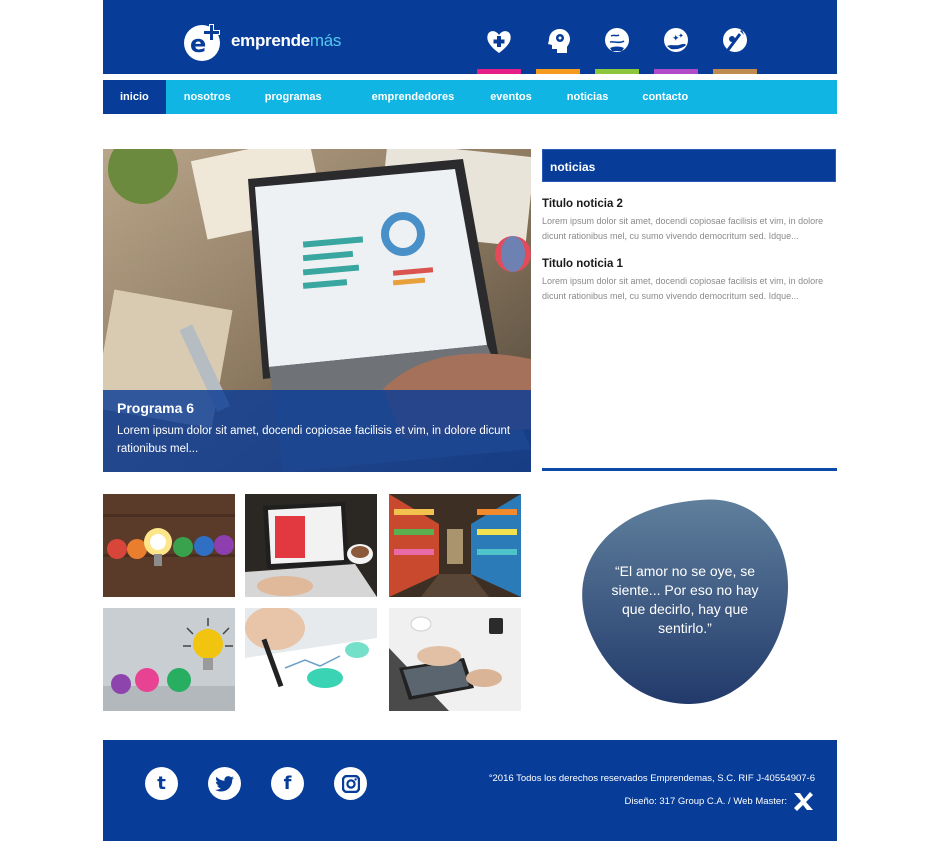  I want to click on footer-credit: Diseño: 317 Group C.A. / Web Master:, so click(652, 801).